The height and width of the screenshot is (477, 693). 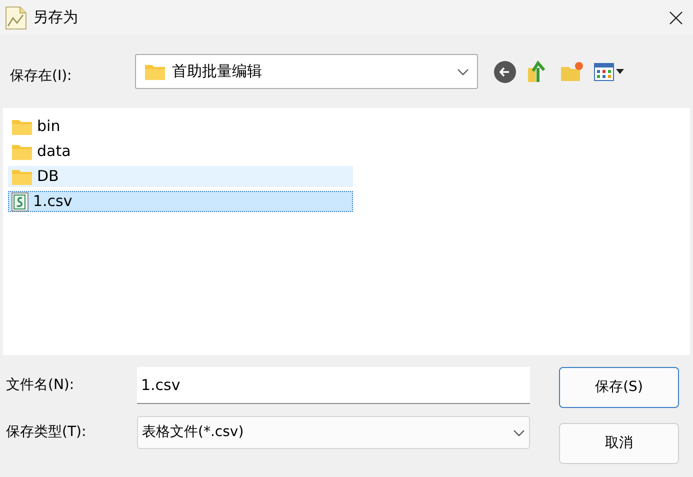 I want to click on dropdown-arrow-icon, so click(x=620, y=71).